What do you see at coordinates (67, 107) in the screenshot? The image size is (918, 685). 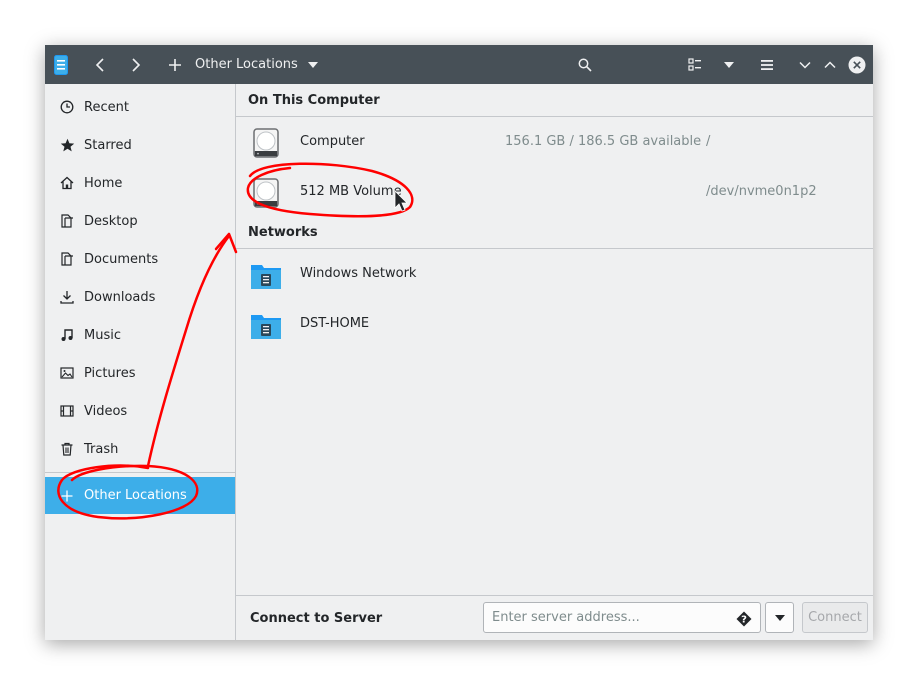 I see `clock-icon` at bounding box center [67, 107].